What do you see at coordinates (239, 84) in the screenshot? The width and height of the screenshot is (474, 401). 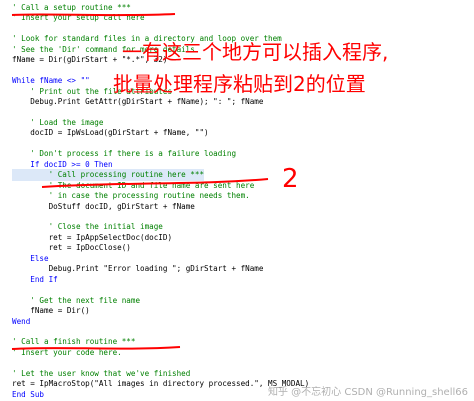 I see `annotation-line-2: 批量处理程序粘贴到2的位置` at bounding box center [239, 84].